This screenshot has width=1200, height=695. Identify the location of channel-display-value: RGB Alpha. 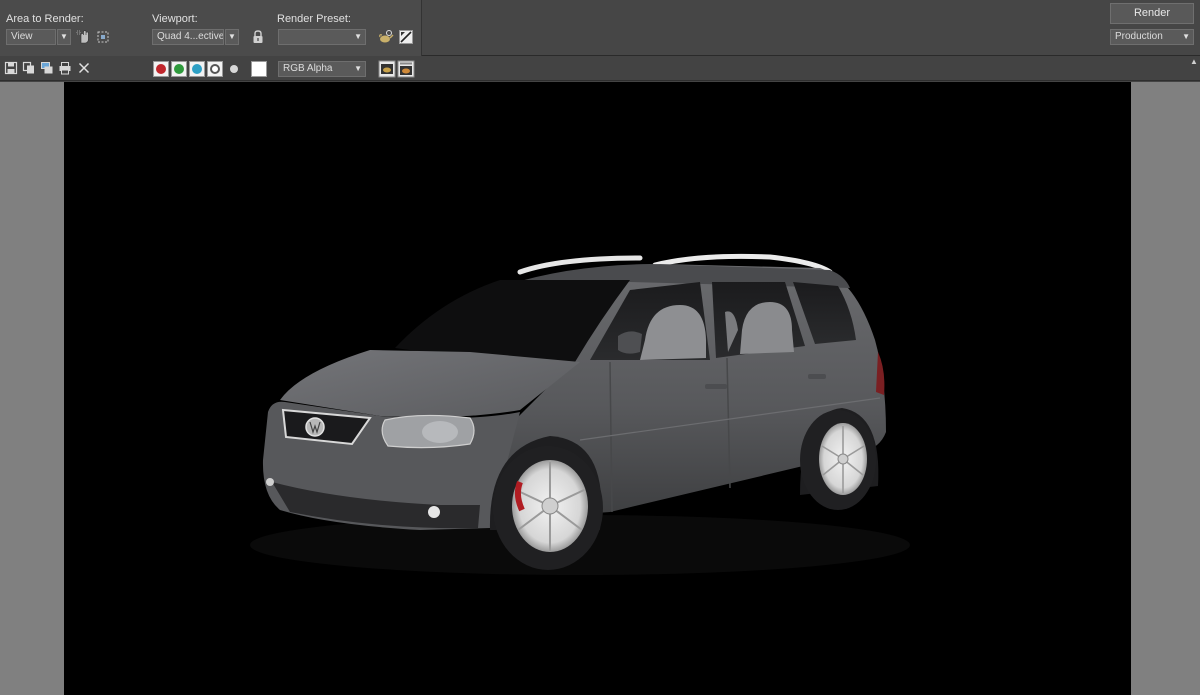
(308, 68).